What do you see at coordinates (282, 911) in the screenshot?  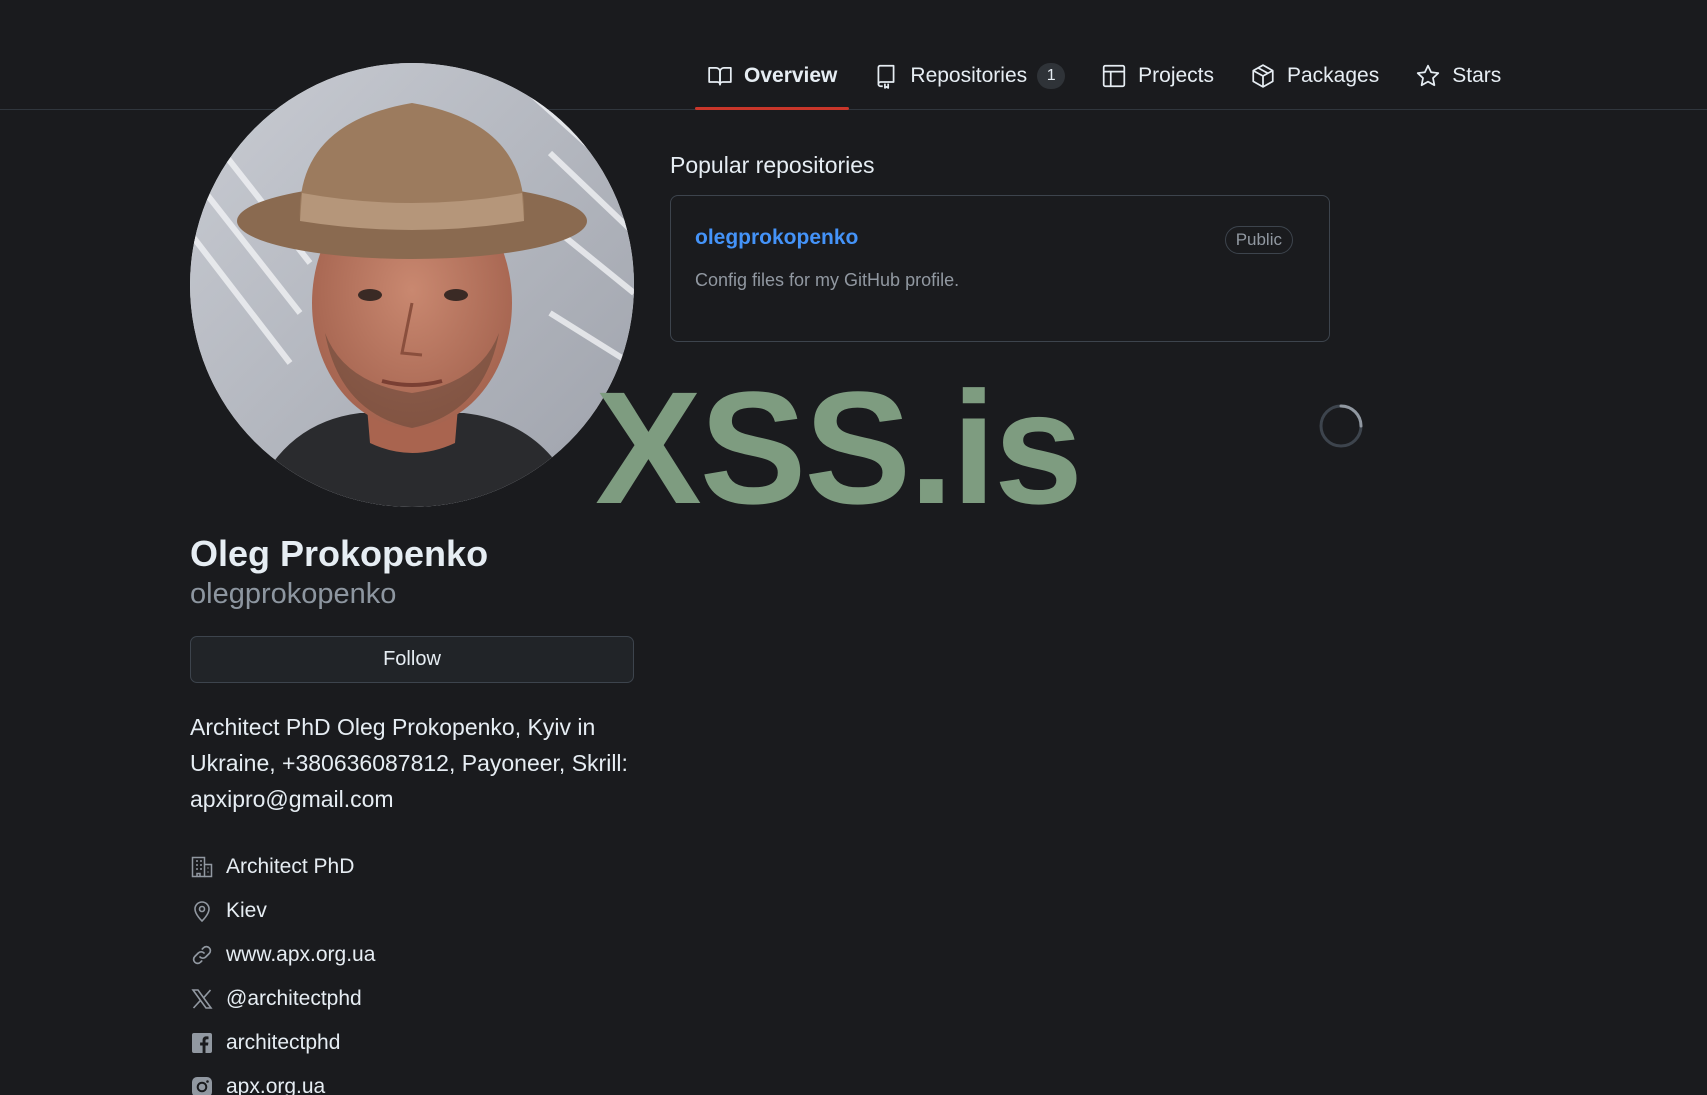 I see `detail-location: Kiev` at bounding box center [282, 911].